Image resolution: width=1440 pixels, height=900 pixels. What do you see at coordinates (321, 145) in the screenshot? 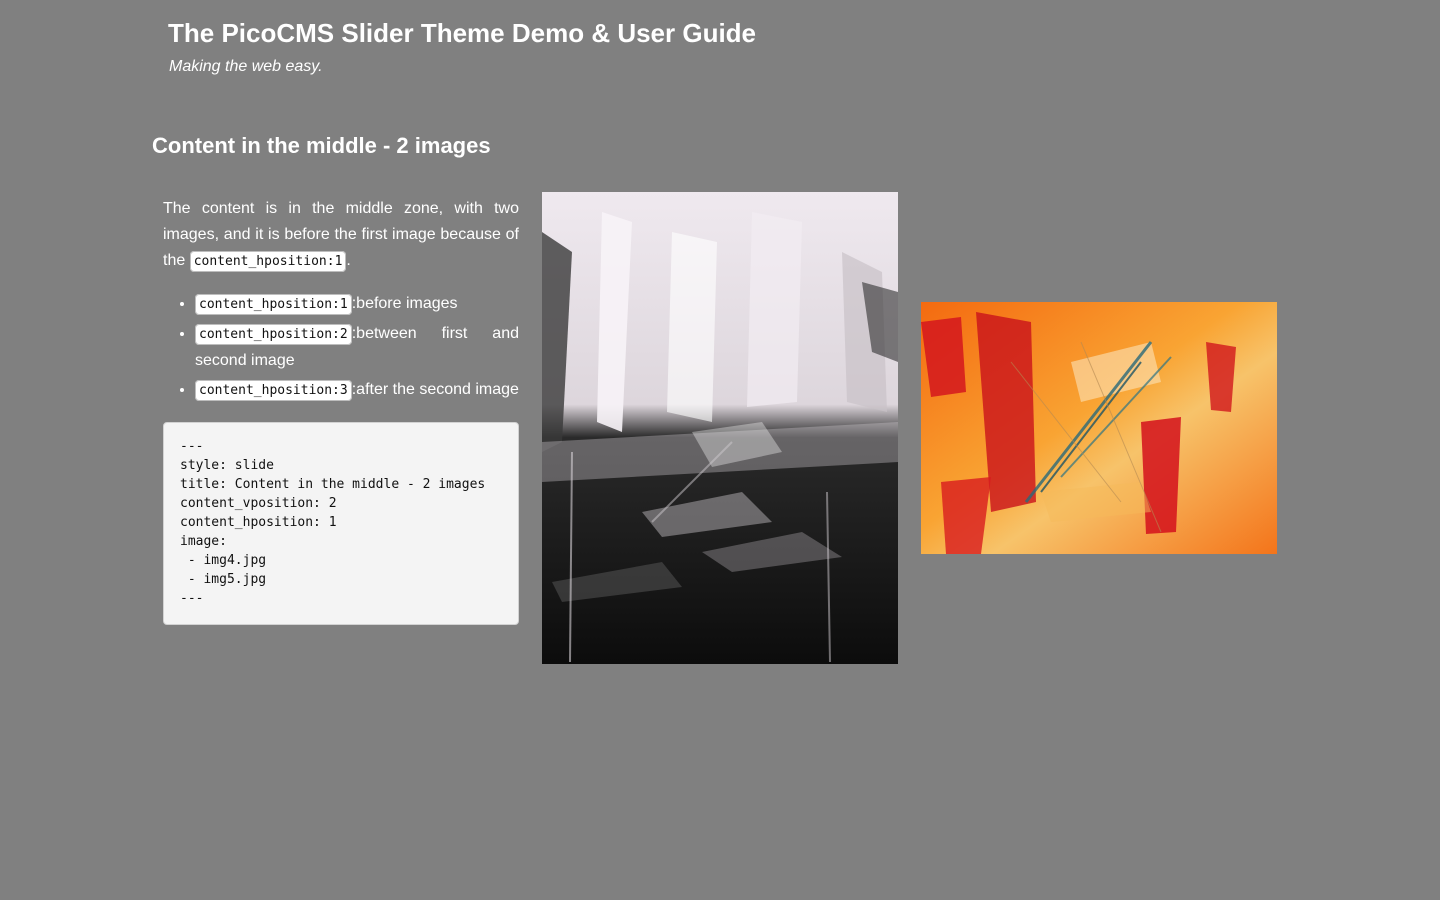
I see `slide-title: Content in the middle - 2 images` at bounding box center [321, 145].